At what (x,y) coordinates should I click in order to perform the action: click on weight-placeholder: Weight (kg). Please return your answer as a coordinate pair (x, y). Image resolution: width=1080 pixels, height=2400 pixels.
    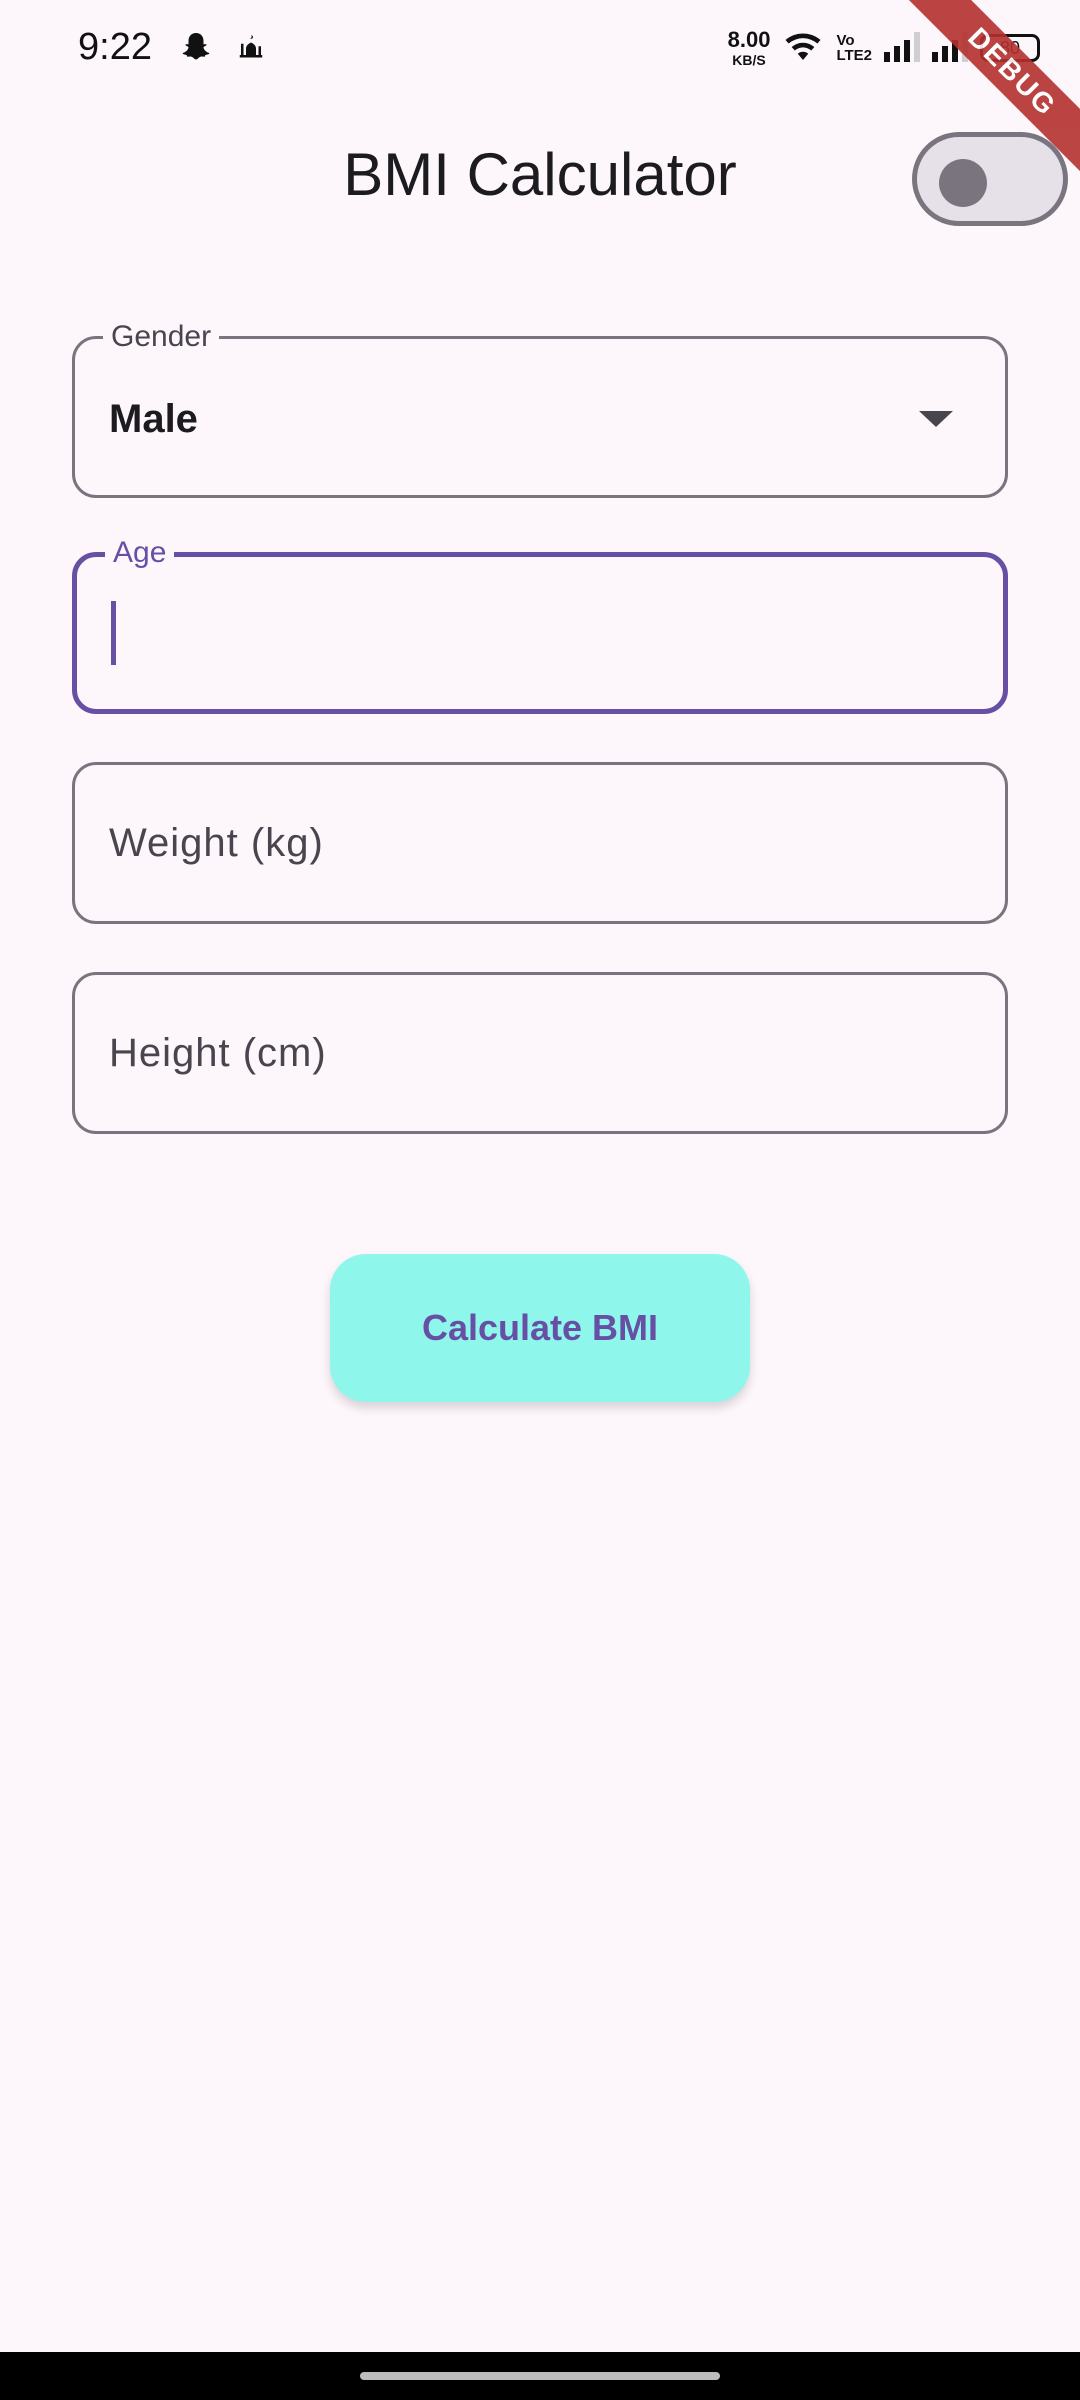
    Looking at the image, I should click on (216, 843).